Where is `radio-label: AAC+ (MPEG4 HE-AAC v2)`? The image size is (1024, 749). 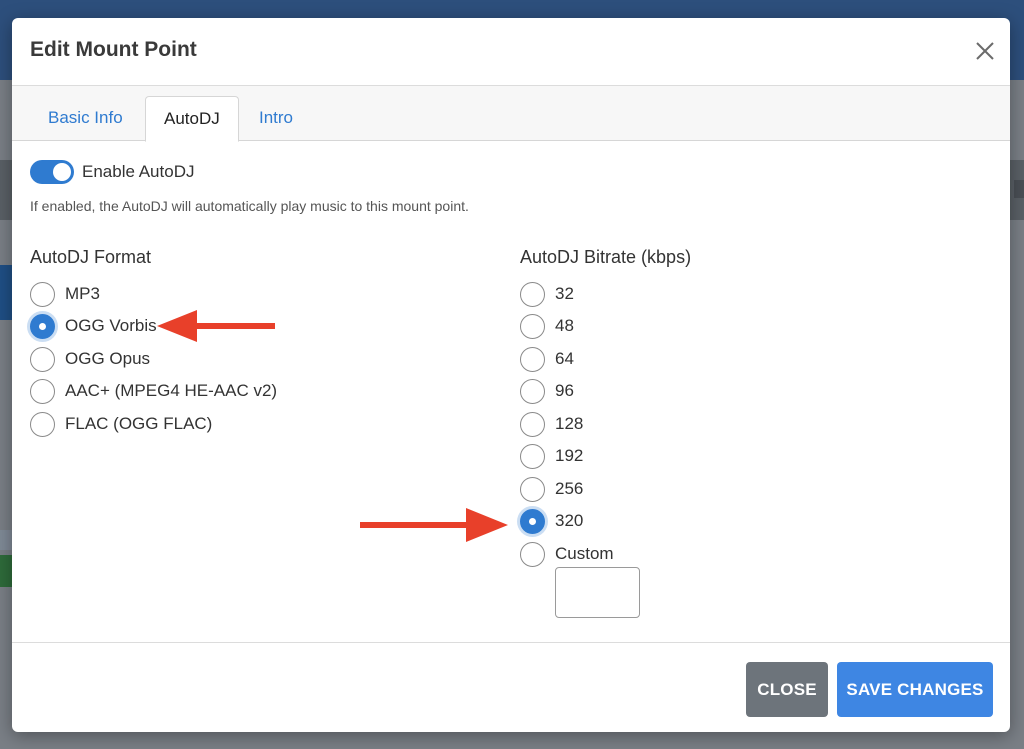 radio-label: AAC+ (MPEG4 HE-AAC v2) is located at coordinates (171, 390).